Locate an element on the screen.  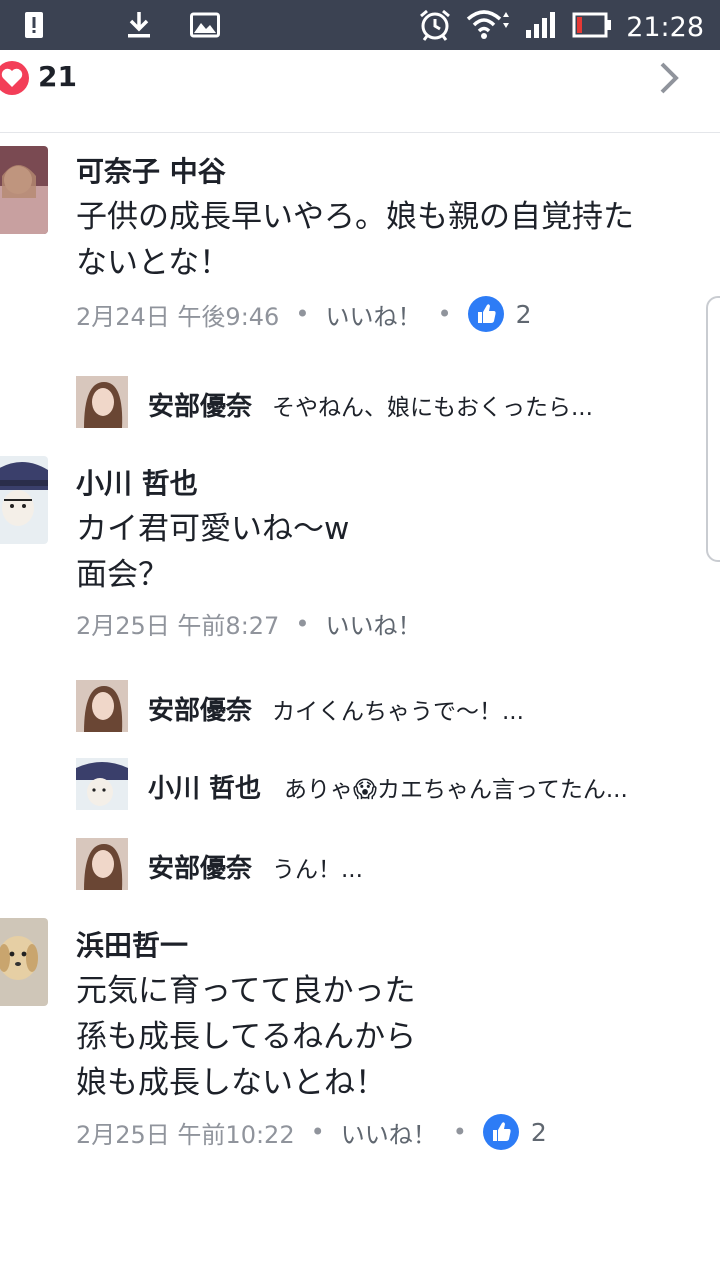
download-icon is located at coordinates (139, 27).